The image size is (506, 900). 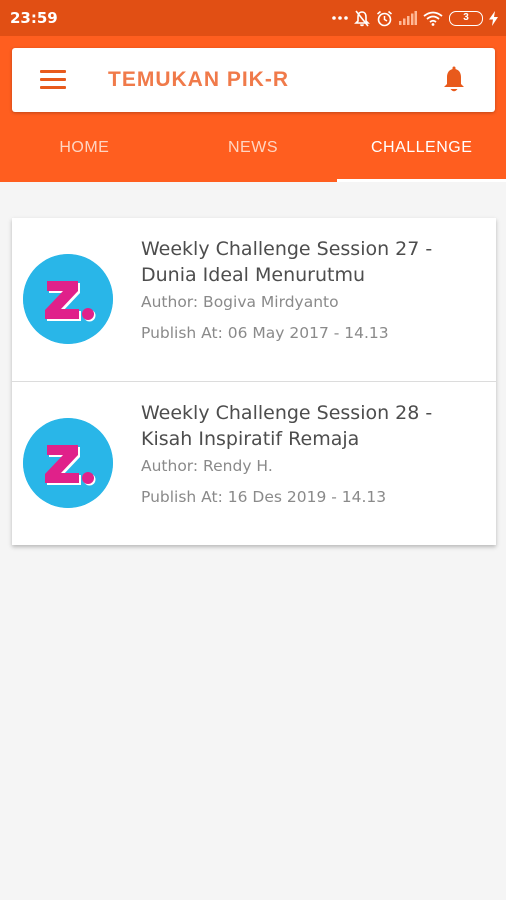 I want to click on bell-icon, so click(x=454, y=80).